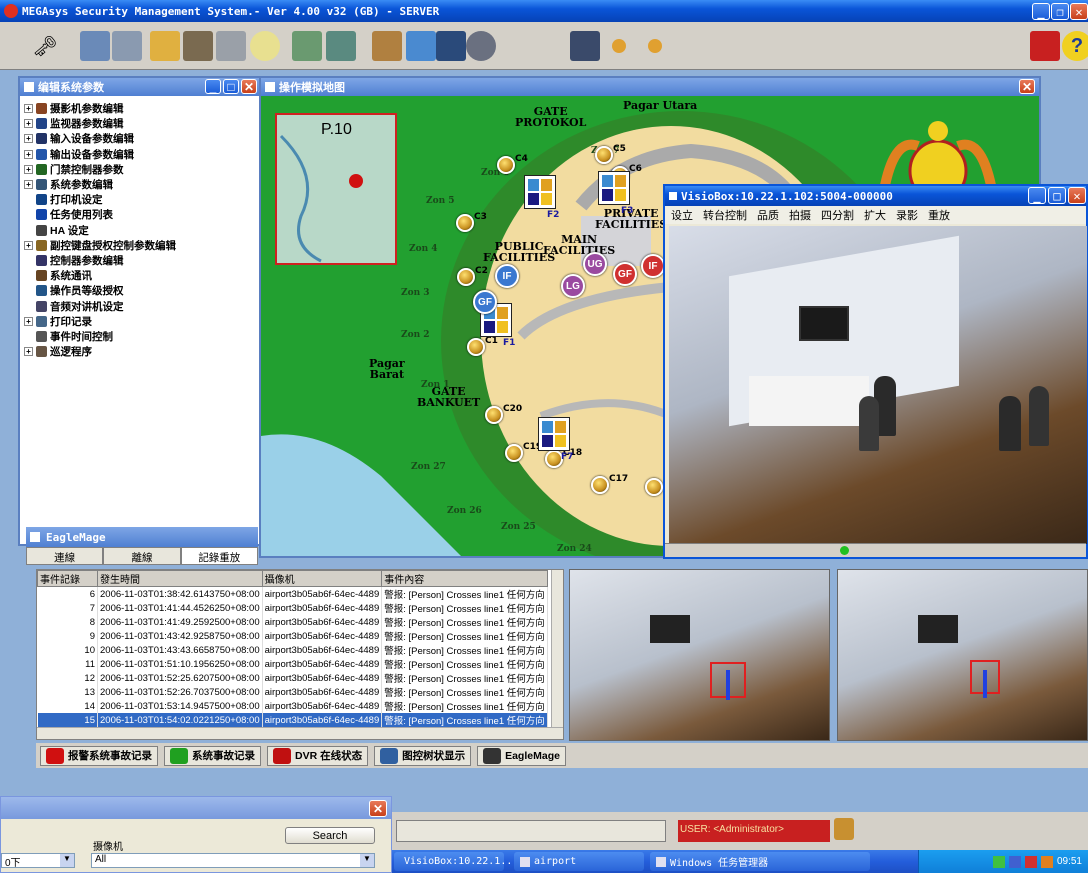 The image size is (1088, 873). Describe the element at coordinates (38, 861) in the screenshot. I see `left-select: 0下 ▼` at that location.